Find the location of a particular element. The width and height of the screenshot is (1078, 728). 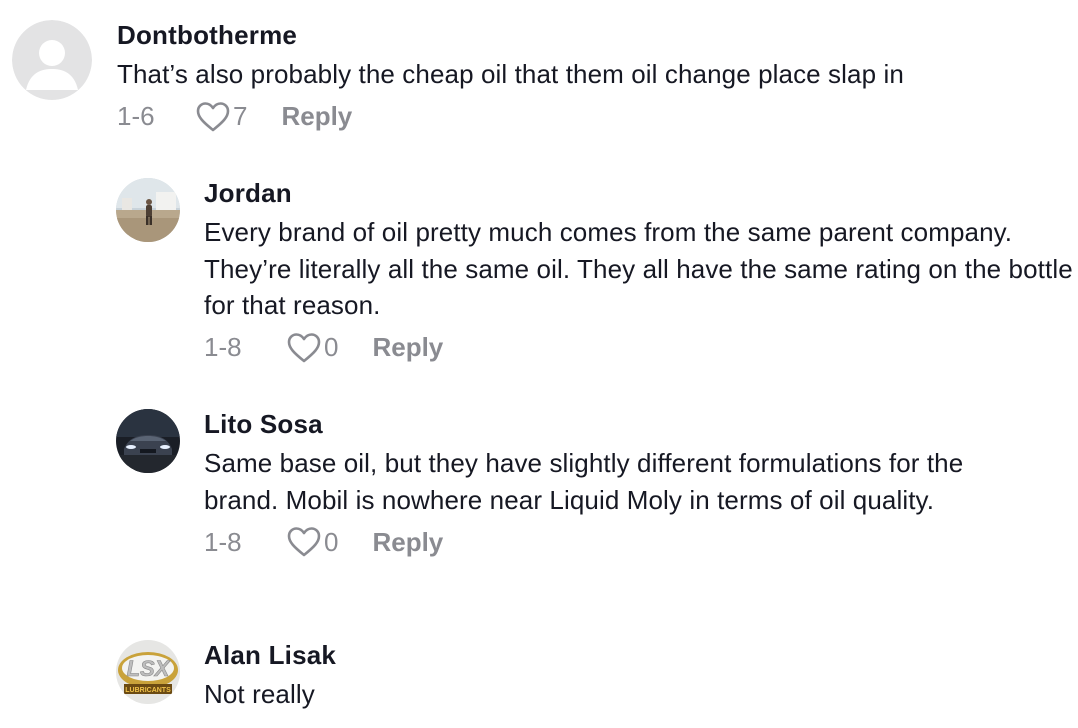

comment-username: Lito Sosa is located at coordinates (624, 424).